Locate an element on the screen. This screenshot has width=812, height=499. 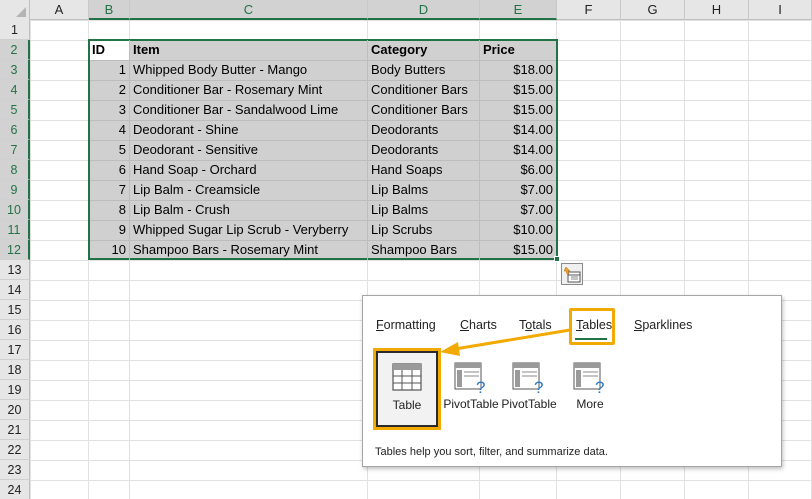
pivottable-option-2: ? PivotTable is located at coordinates (529, 388).